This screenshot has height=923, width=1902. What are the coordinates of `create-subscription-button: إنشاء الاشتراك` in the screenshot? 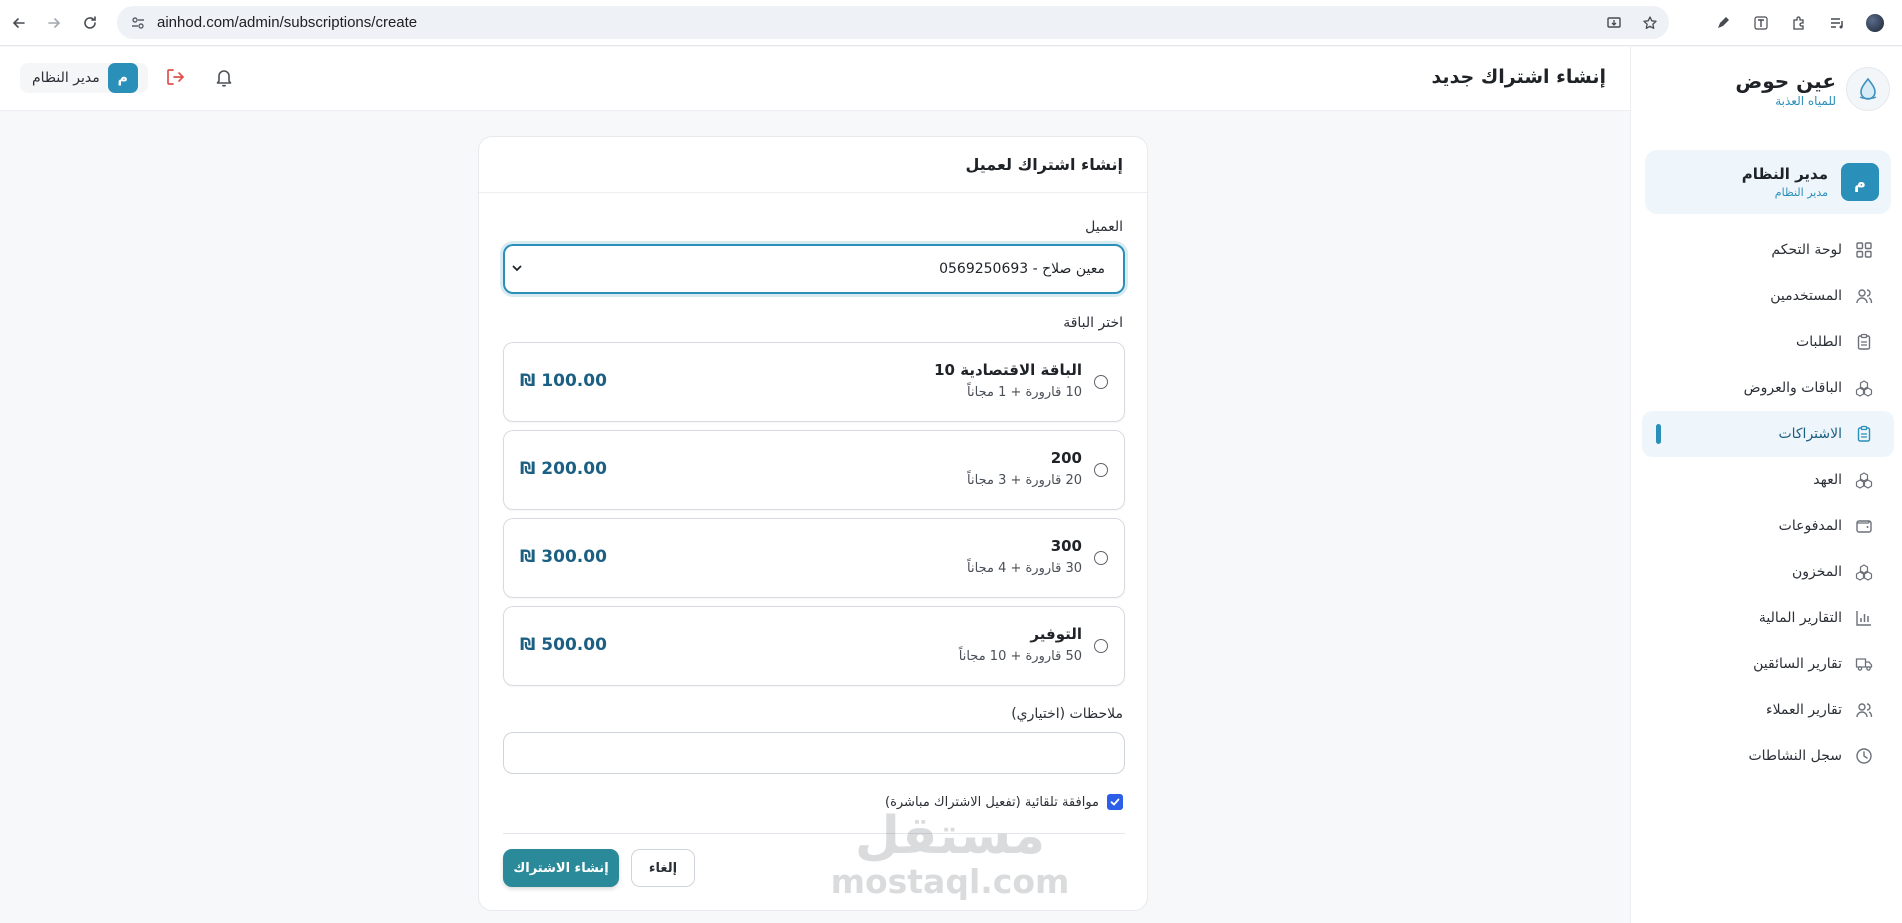 It's located at (561, 868).